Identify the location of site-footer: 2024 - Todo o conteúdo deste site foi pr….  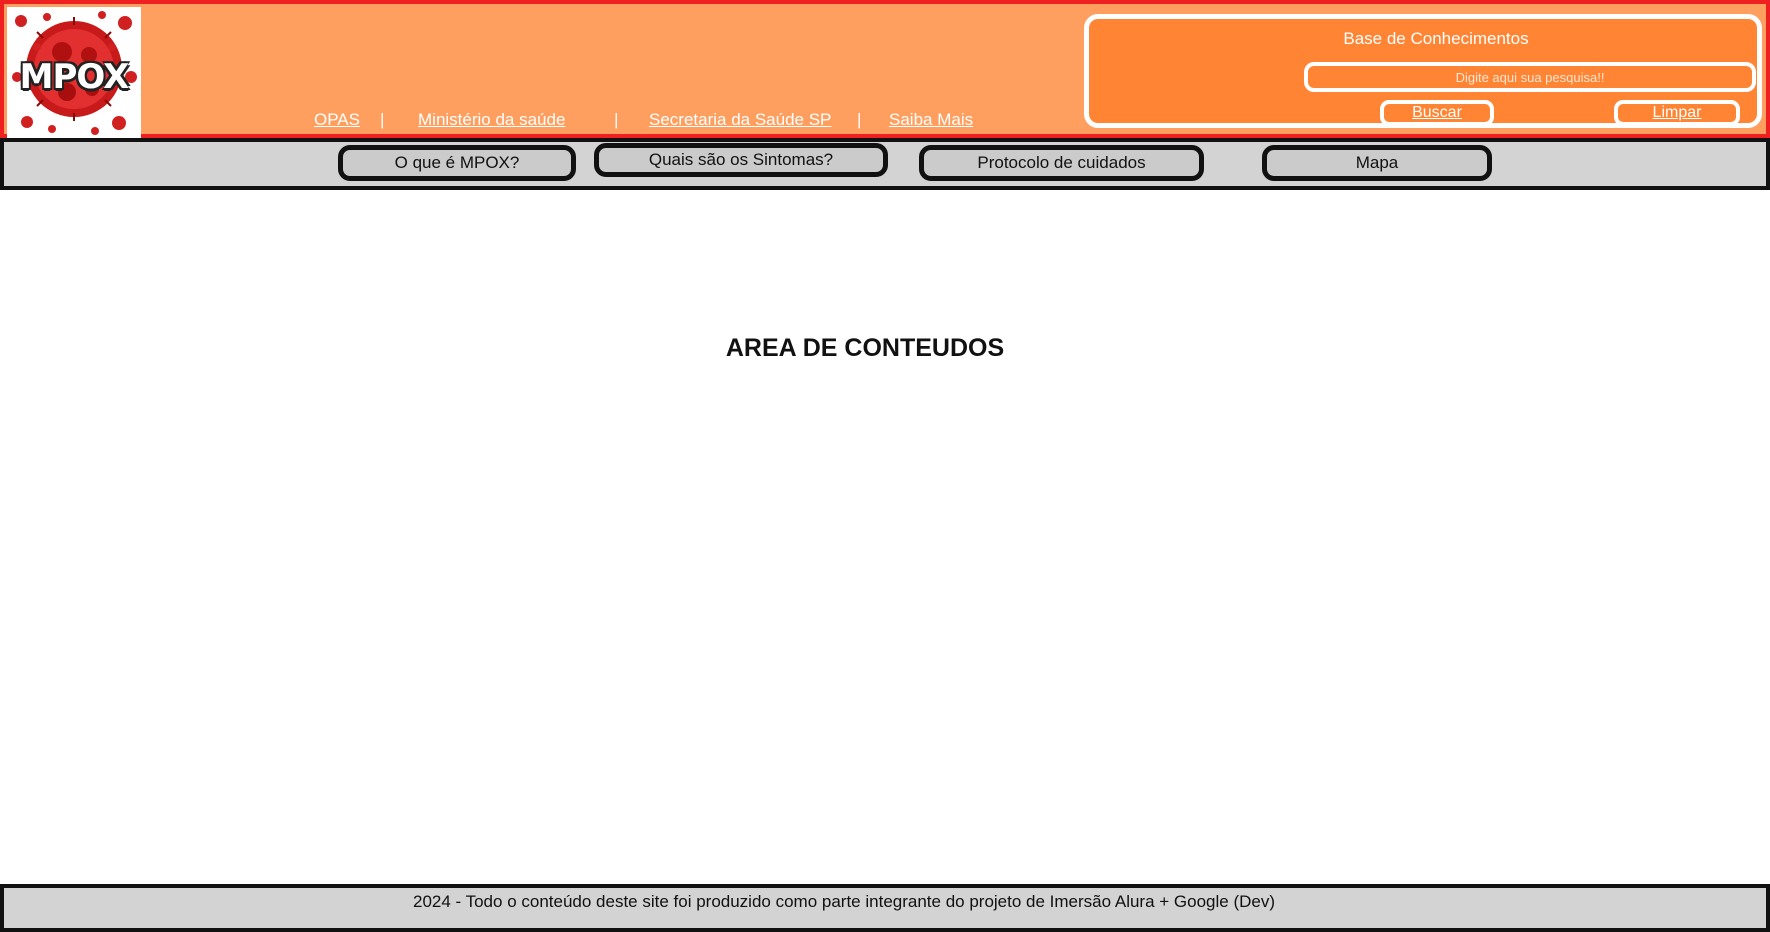
(885, 908).